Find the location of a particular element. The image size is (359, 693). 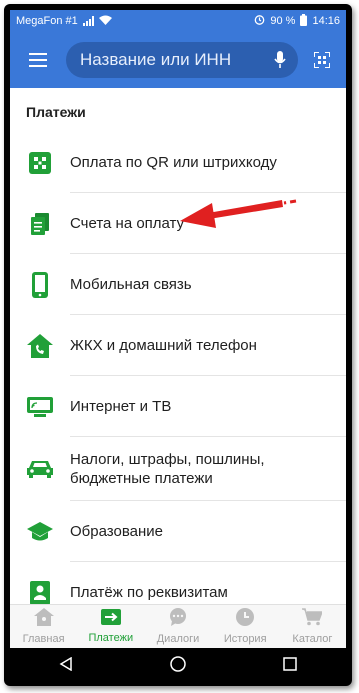

list-item-qr-payment: Оплата по QR или штрихкоду is located at coordinates (178, 162).